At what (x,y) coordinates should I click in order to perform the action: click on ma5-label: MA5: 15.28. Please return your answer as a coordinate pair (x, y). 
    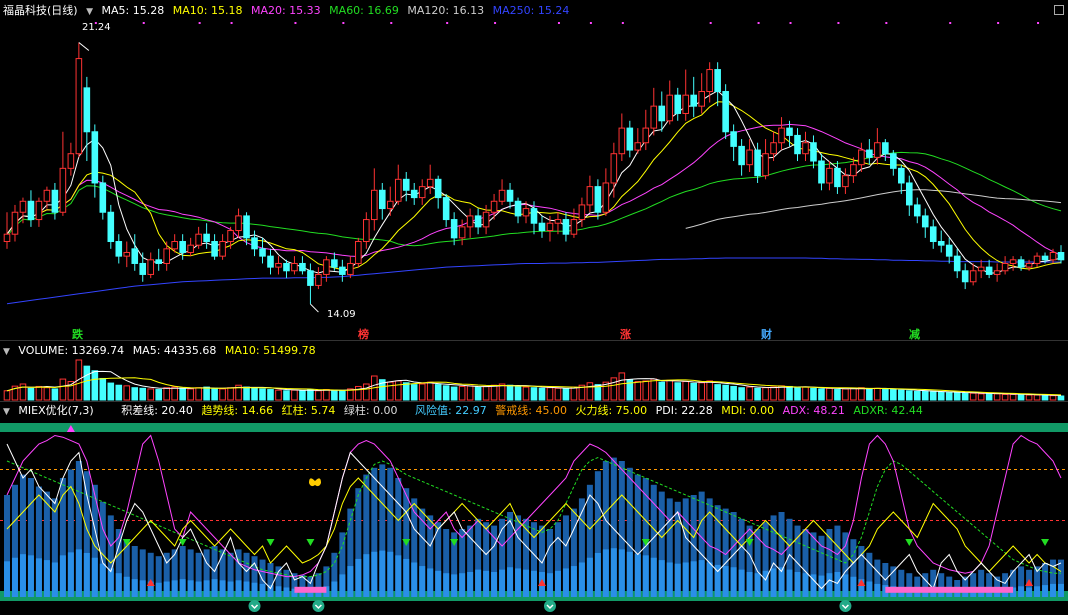
    Looking at the image, I should click on (133, 10).